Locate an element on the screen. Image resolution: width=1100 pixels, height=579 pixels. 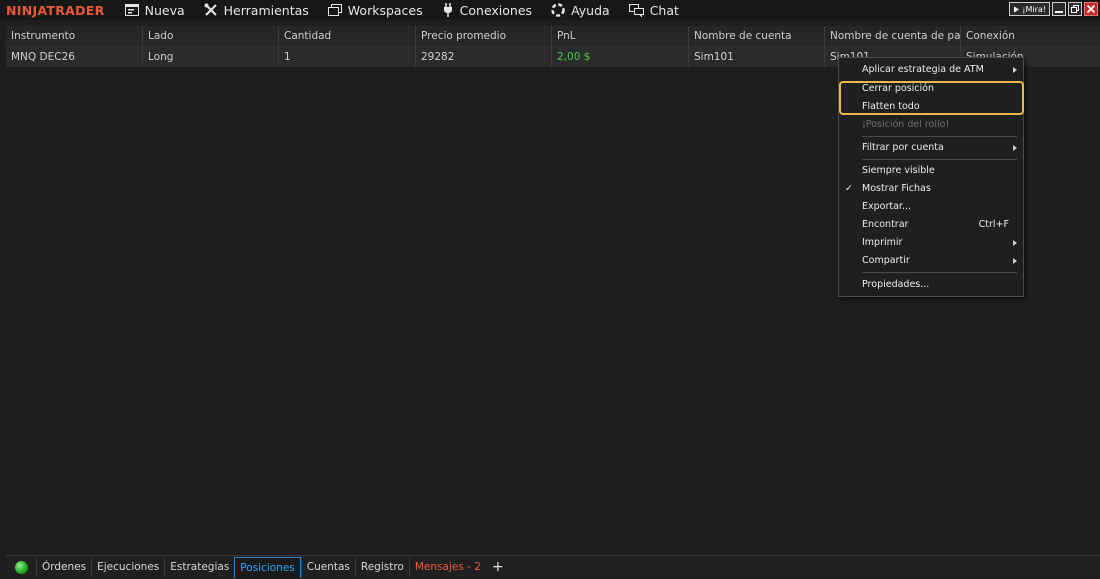
menu-chat: Chat is located at coordinates (653, 10).